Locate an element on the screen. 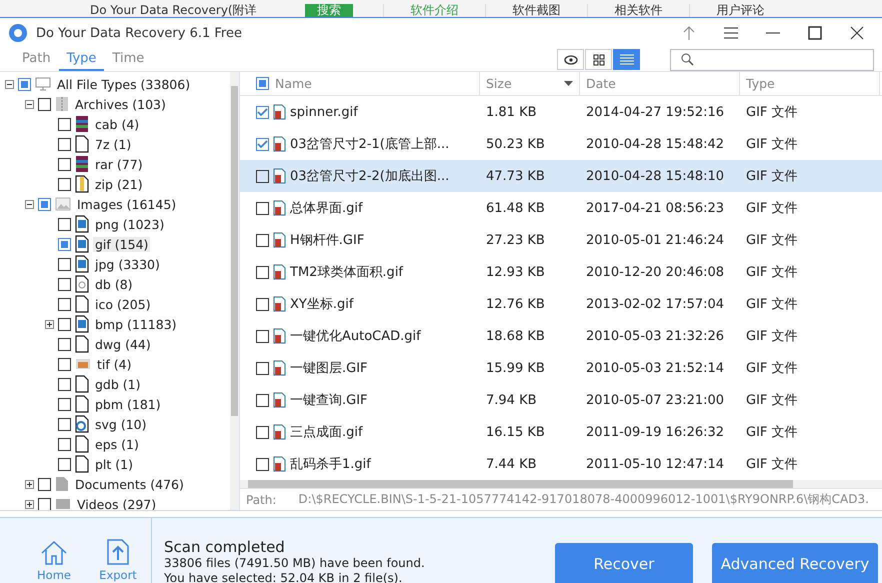  tree-item: pbm (181) is located at coordinates (128, 404).